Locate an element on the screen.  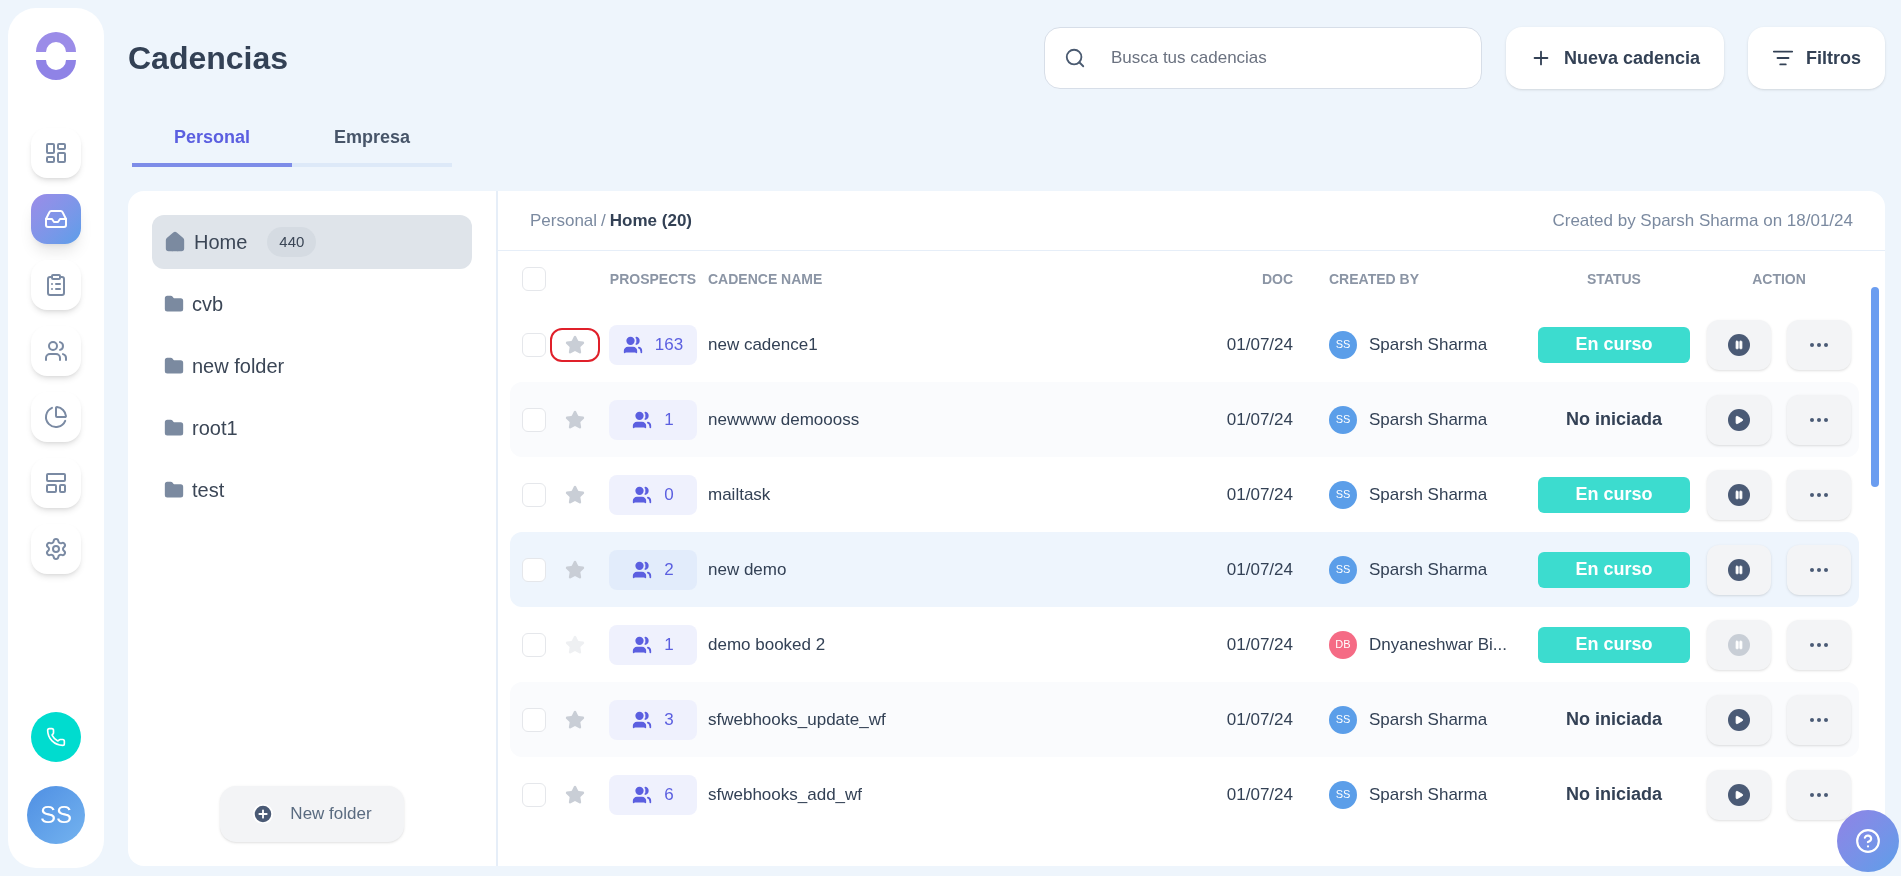
cadence-name: newwww demoooss is located at coordinates (953, 419).